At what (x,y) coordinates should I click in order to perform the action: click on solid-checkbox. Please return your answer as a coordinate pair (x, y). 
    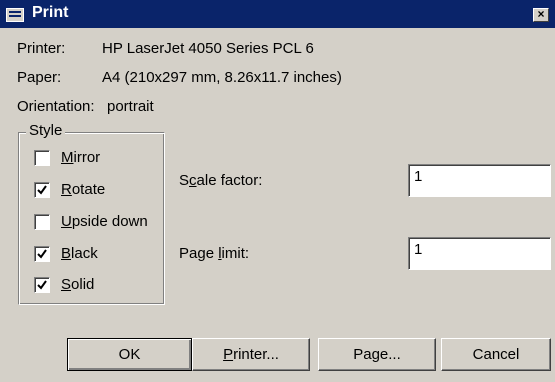
    Looking at the image, I should click on (42, 285).